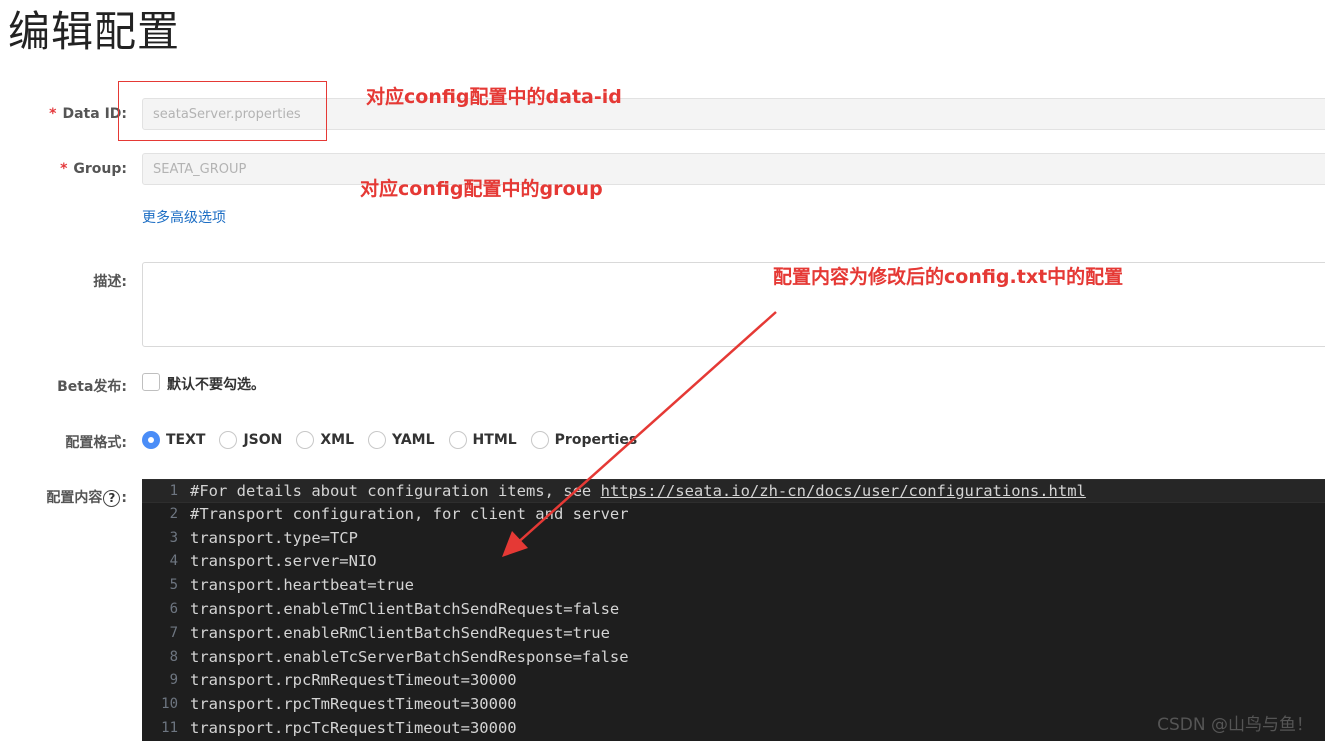 The image size is (1325, 741). Describe the element at coordinates (639, 434) in the screenshot. I see `annotation-arrow-icon` at that location.